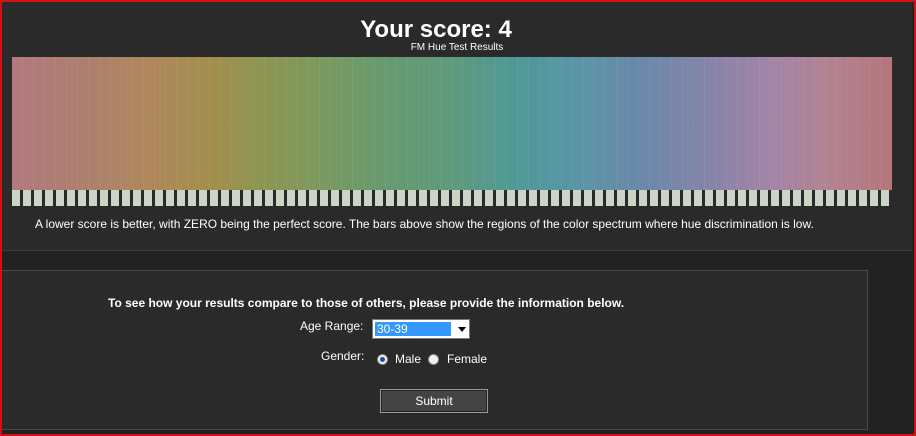  What do you see at coordinates (462, 329) in the screenshot?
I see `chevron-down-icon` at bounding box center [462, 329].